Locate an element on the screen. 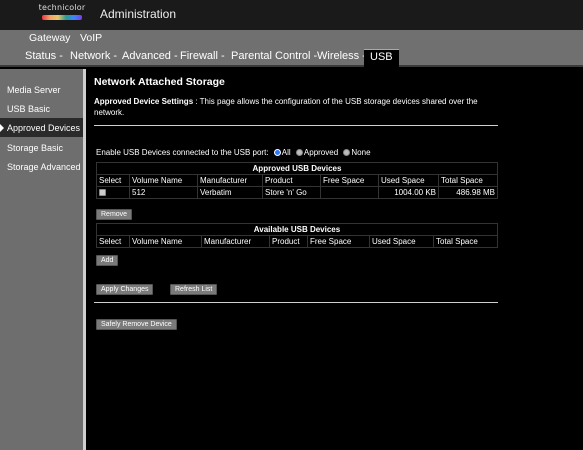 This screenshot has width=583, height=450. refresh-list-button: Refresh List is located at coordinates (194, 289).